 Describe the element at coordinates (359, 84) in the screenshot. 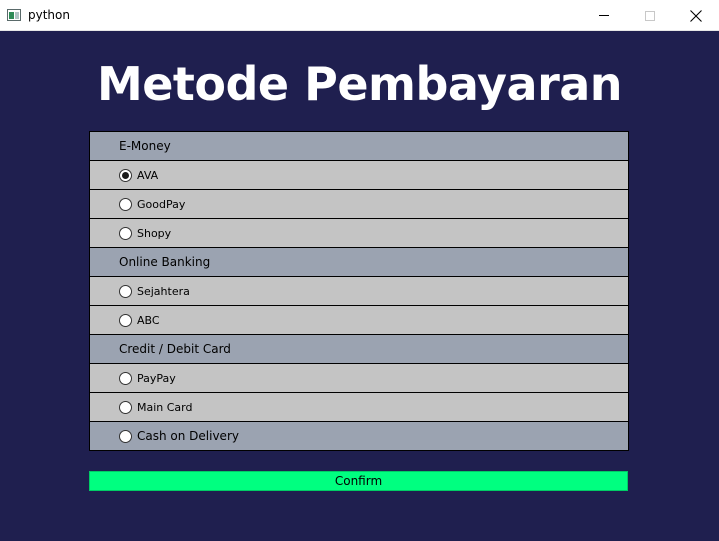

I see `page-title: Metode Pembayaran` at that location.